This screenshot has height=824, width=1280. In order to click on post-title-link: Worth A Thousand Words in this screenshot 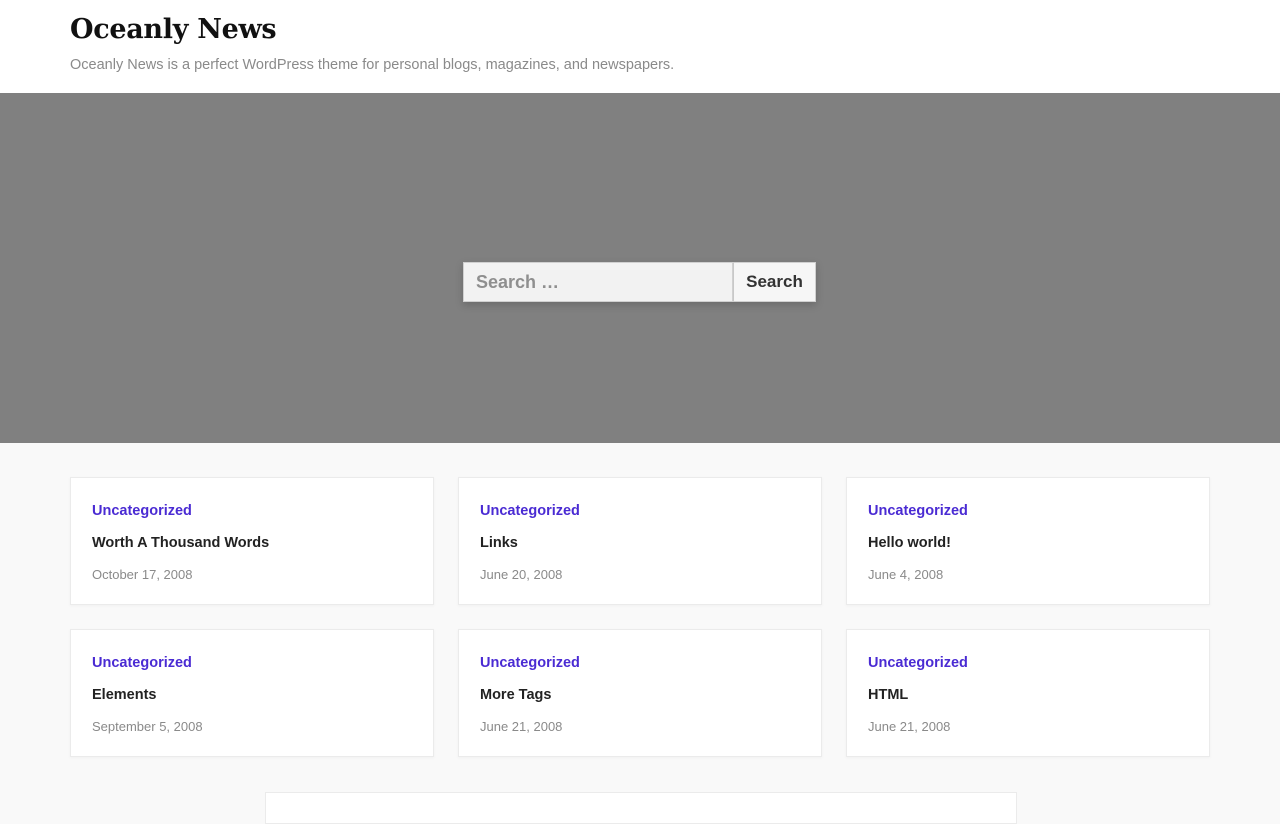, I will do `click(252, 543)`.